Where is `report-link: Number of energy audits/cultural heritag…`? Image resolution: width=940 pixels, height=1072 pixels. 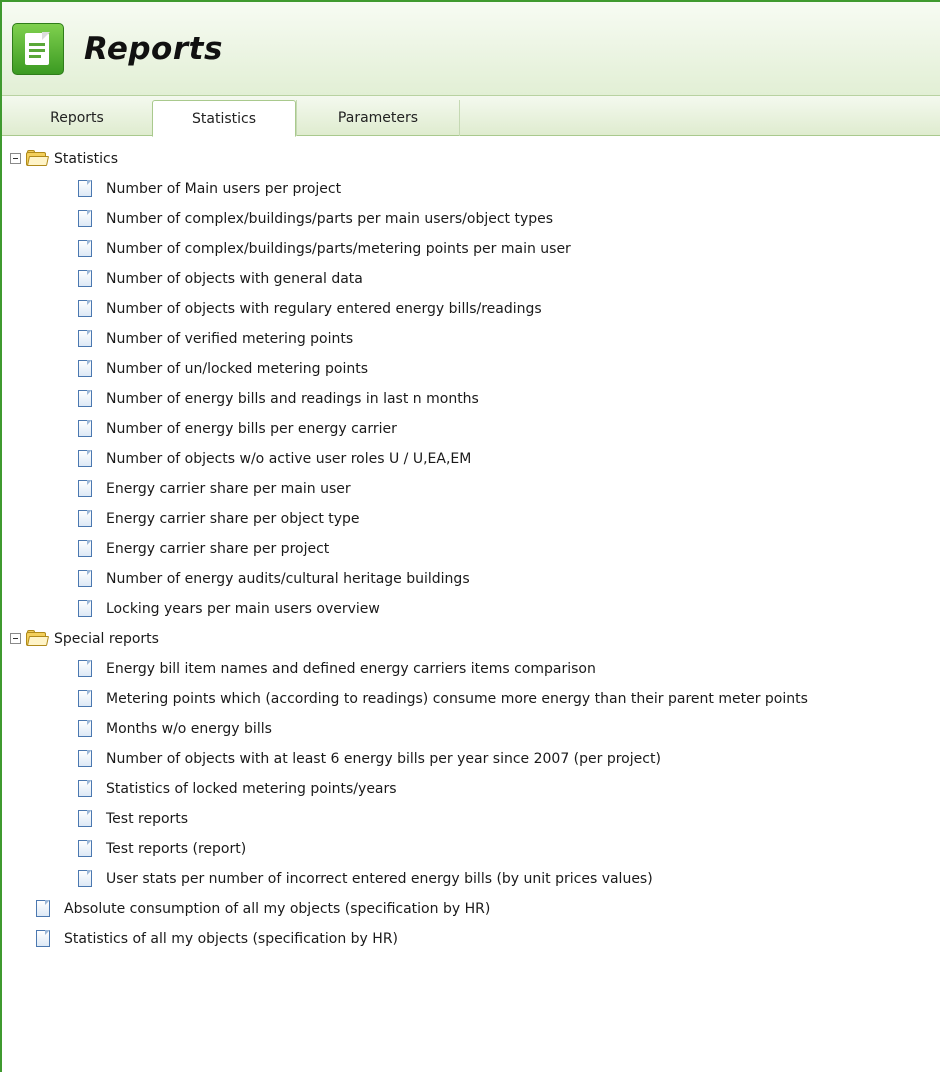 report-link: Number of energy audits/cultural heritag… is located at coordinates (288, 579).